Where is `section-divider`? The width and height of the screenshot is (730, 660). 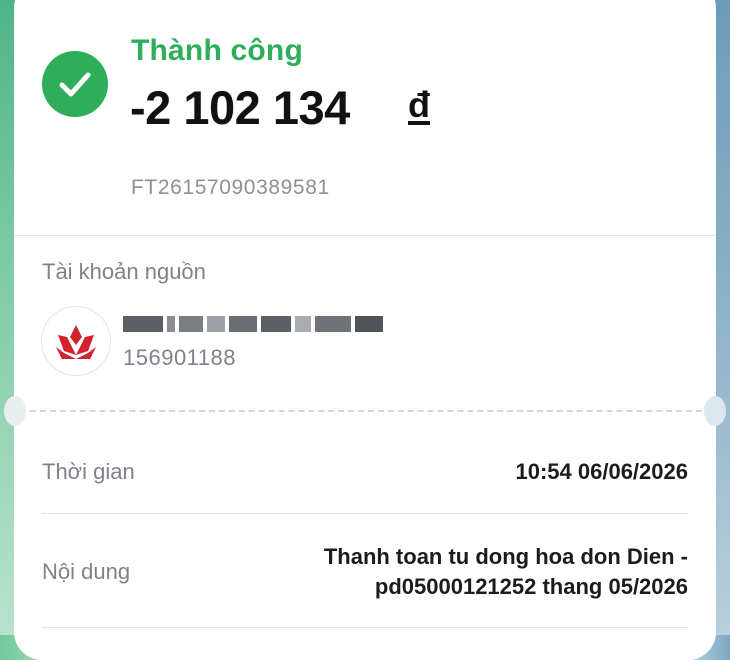 section-divider is located at coordinates (365, 235).